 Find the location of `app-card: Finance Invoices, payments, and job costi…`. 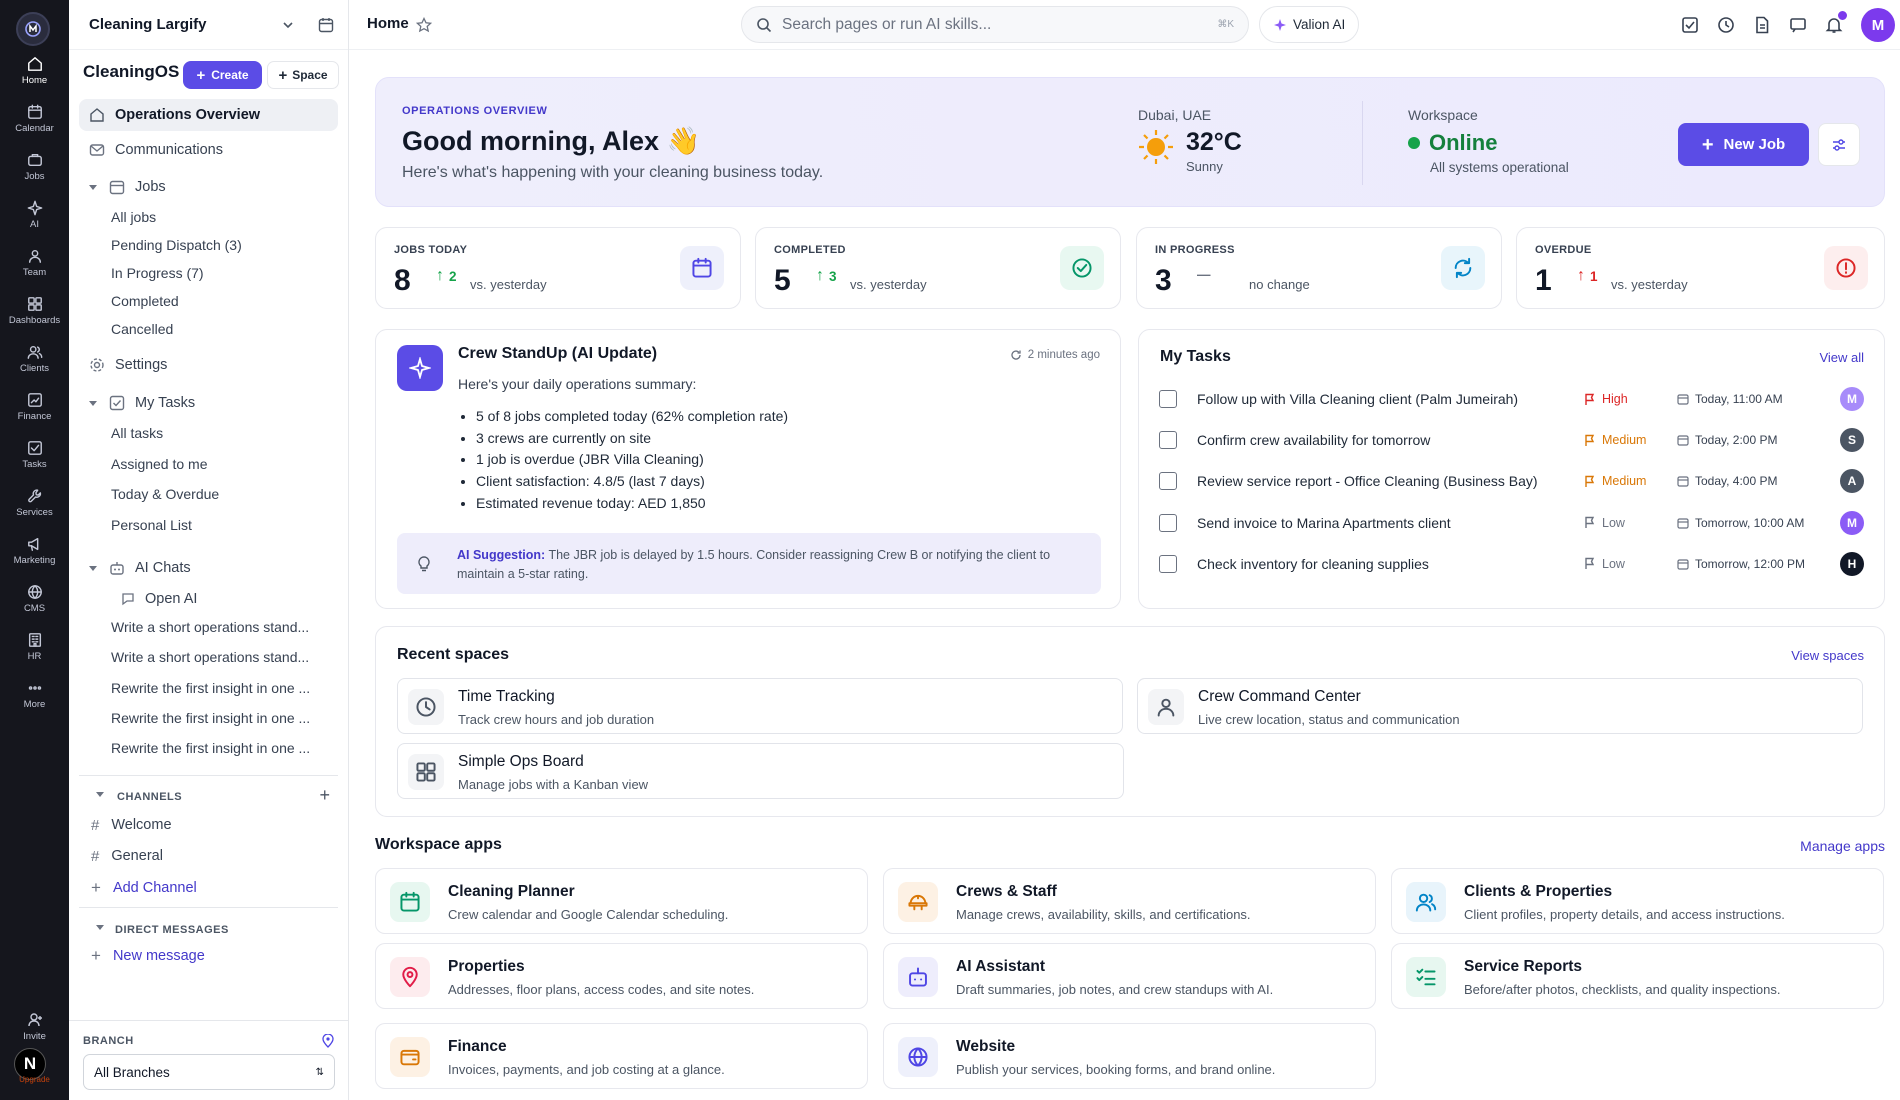

app-card: Finance Invoices, payments, and job costi… is located at coordinates (621, 1056).